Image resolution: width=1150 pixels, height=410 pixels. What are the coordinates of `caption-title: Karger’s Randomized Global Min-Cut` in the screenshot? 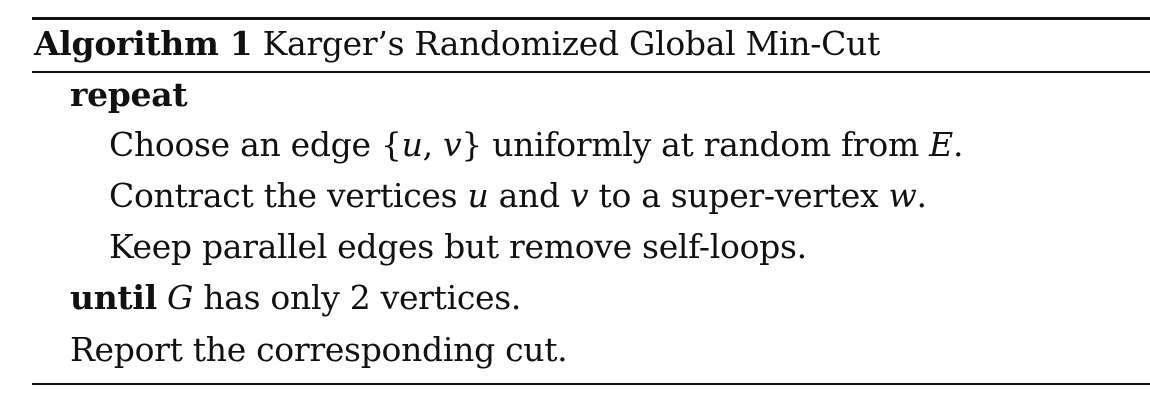 It's located at (571, 43).